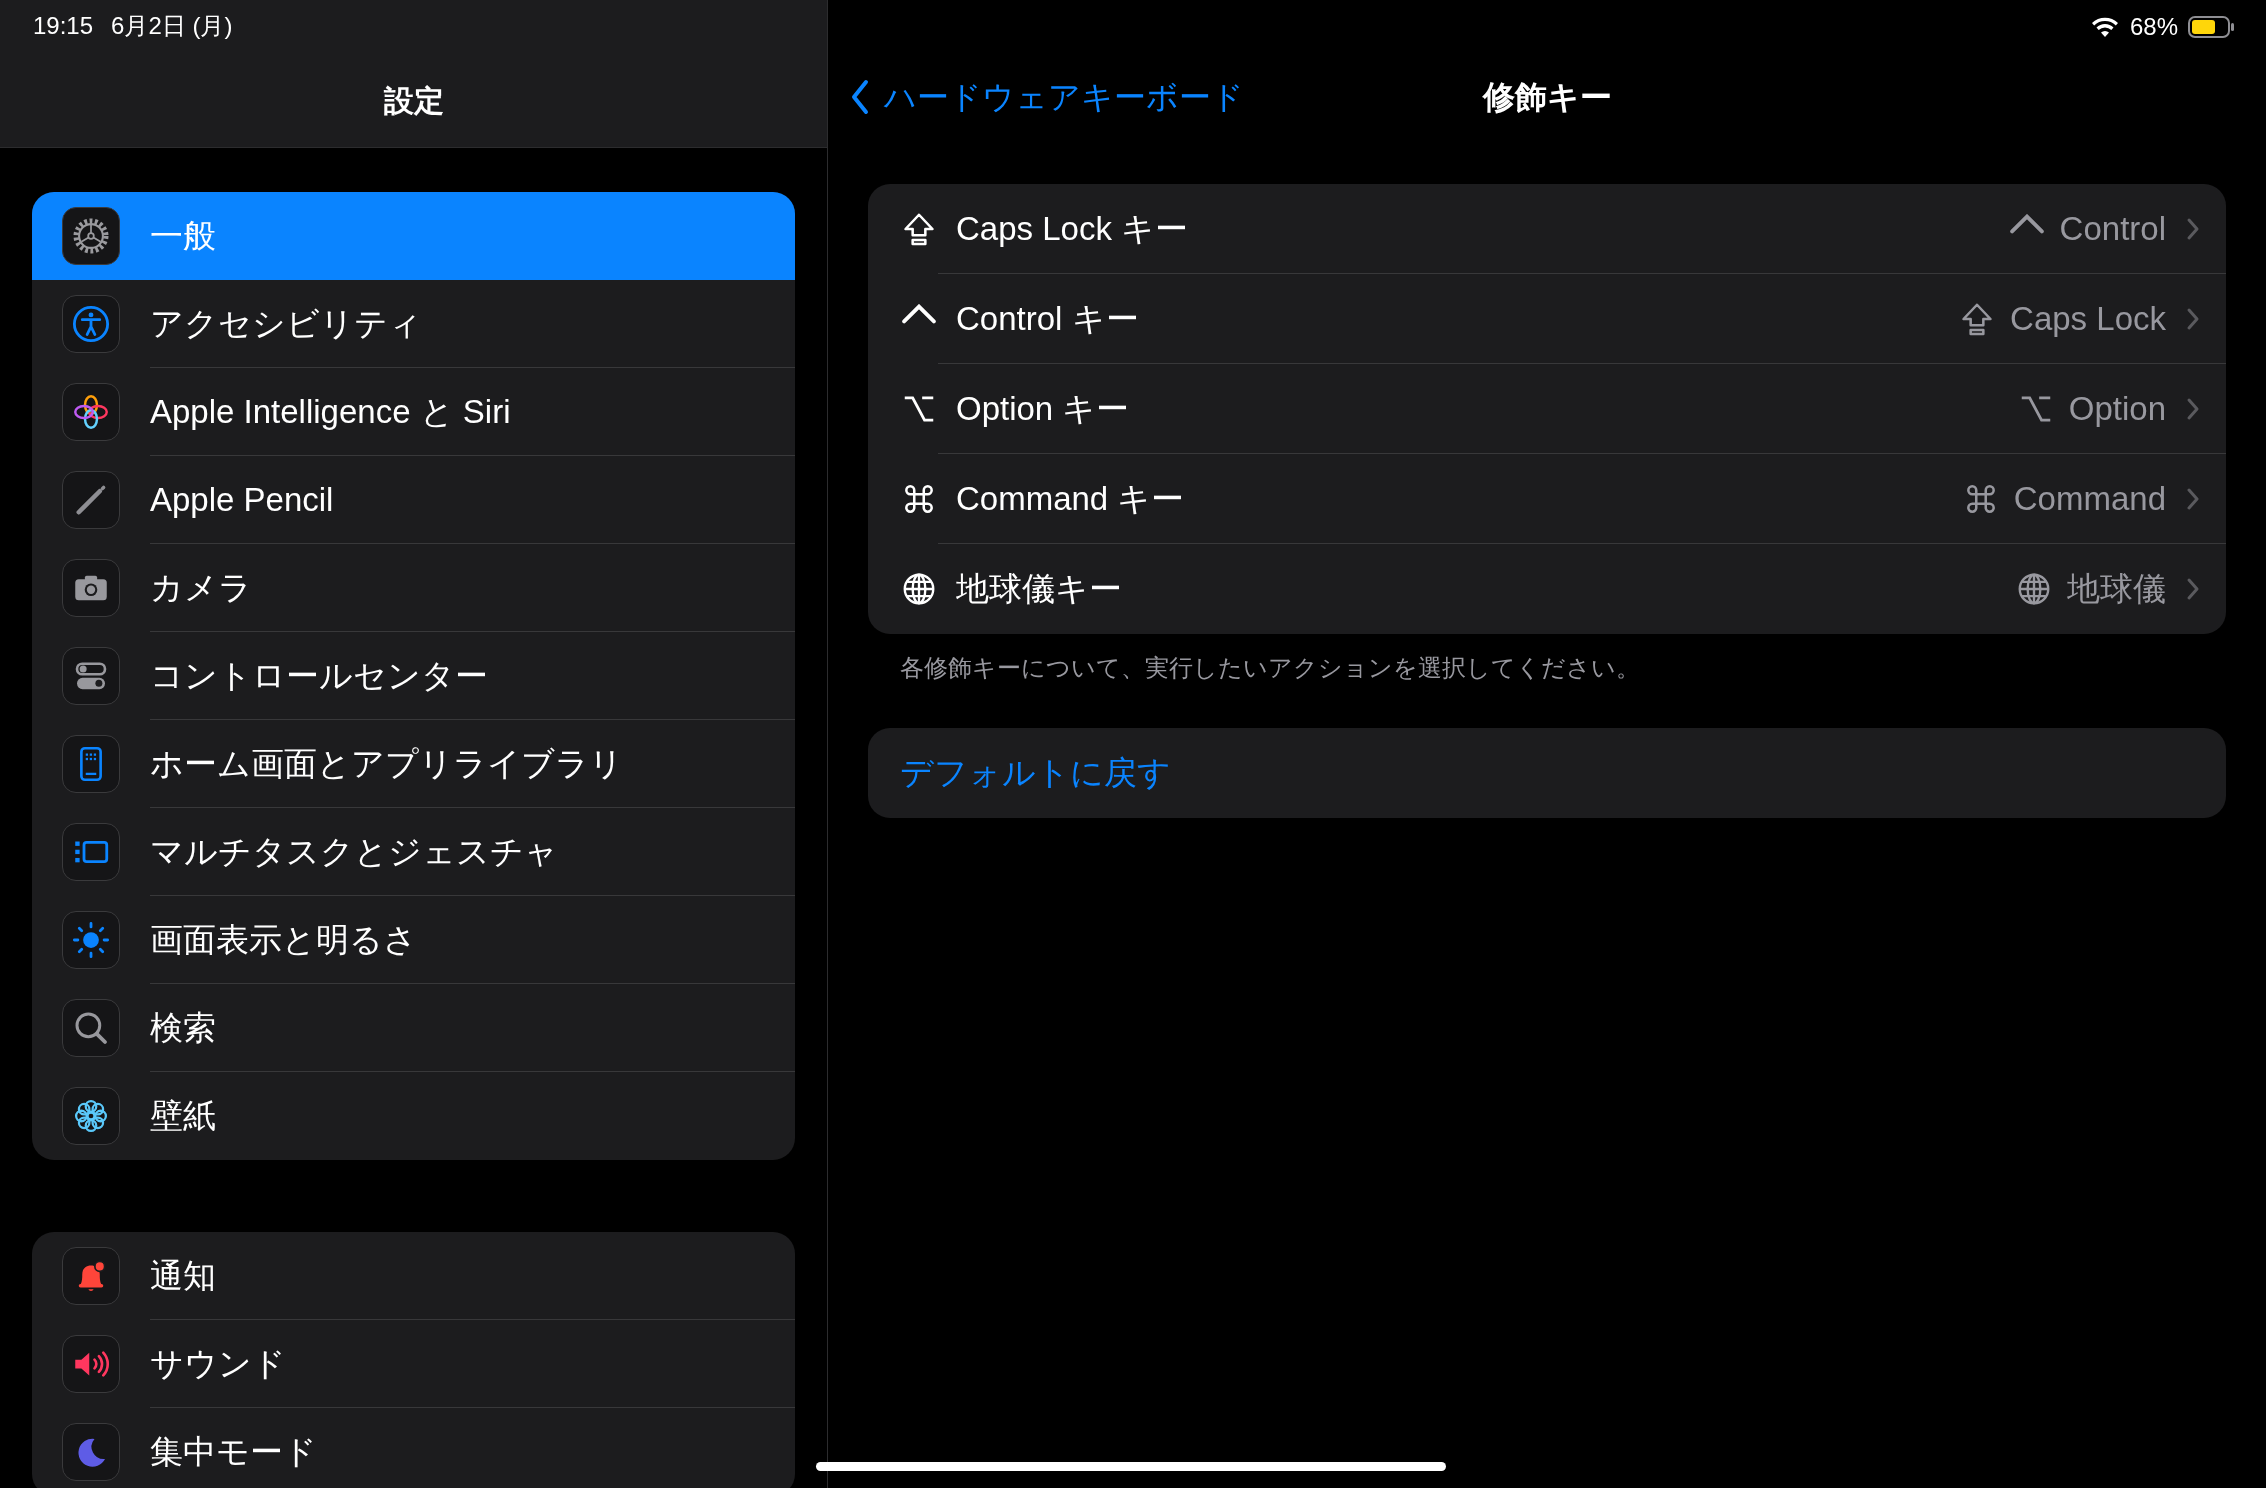  I want to click on battery-icon, so click(2212, 27).